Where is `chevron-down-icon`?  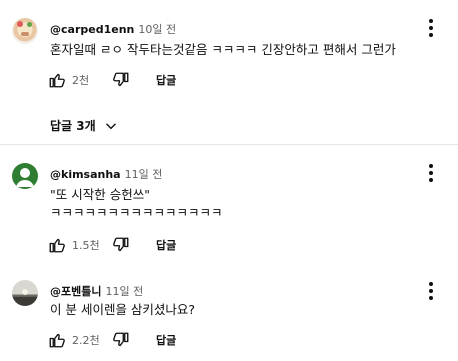 chevron-down-icon is located at coordinates (110, 126).